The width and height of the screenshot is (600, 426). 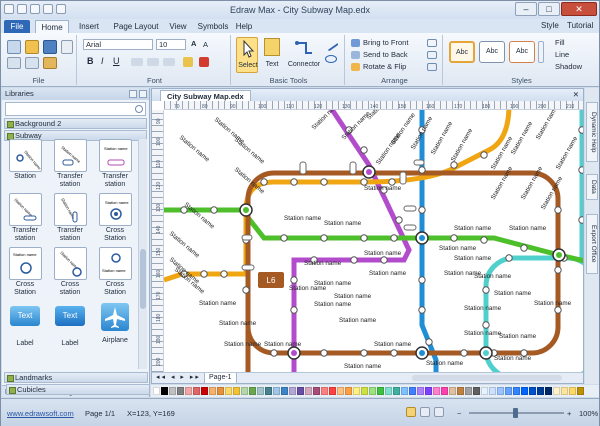 What do you see at coordinates (70, 324) in the screenshot?
I see `shape-label-2: Text Label` at bounding box center [70, 324].